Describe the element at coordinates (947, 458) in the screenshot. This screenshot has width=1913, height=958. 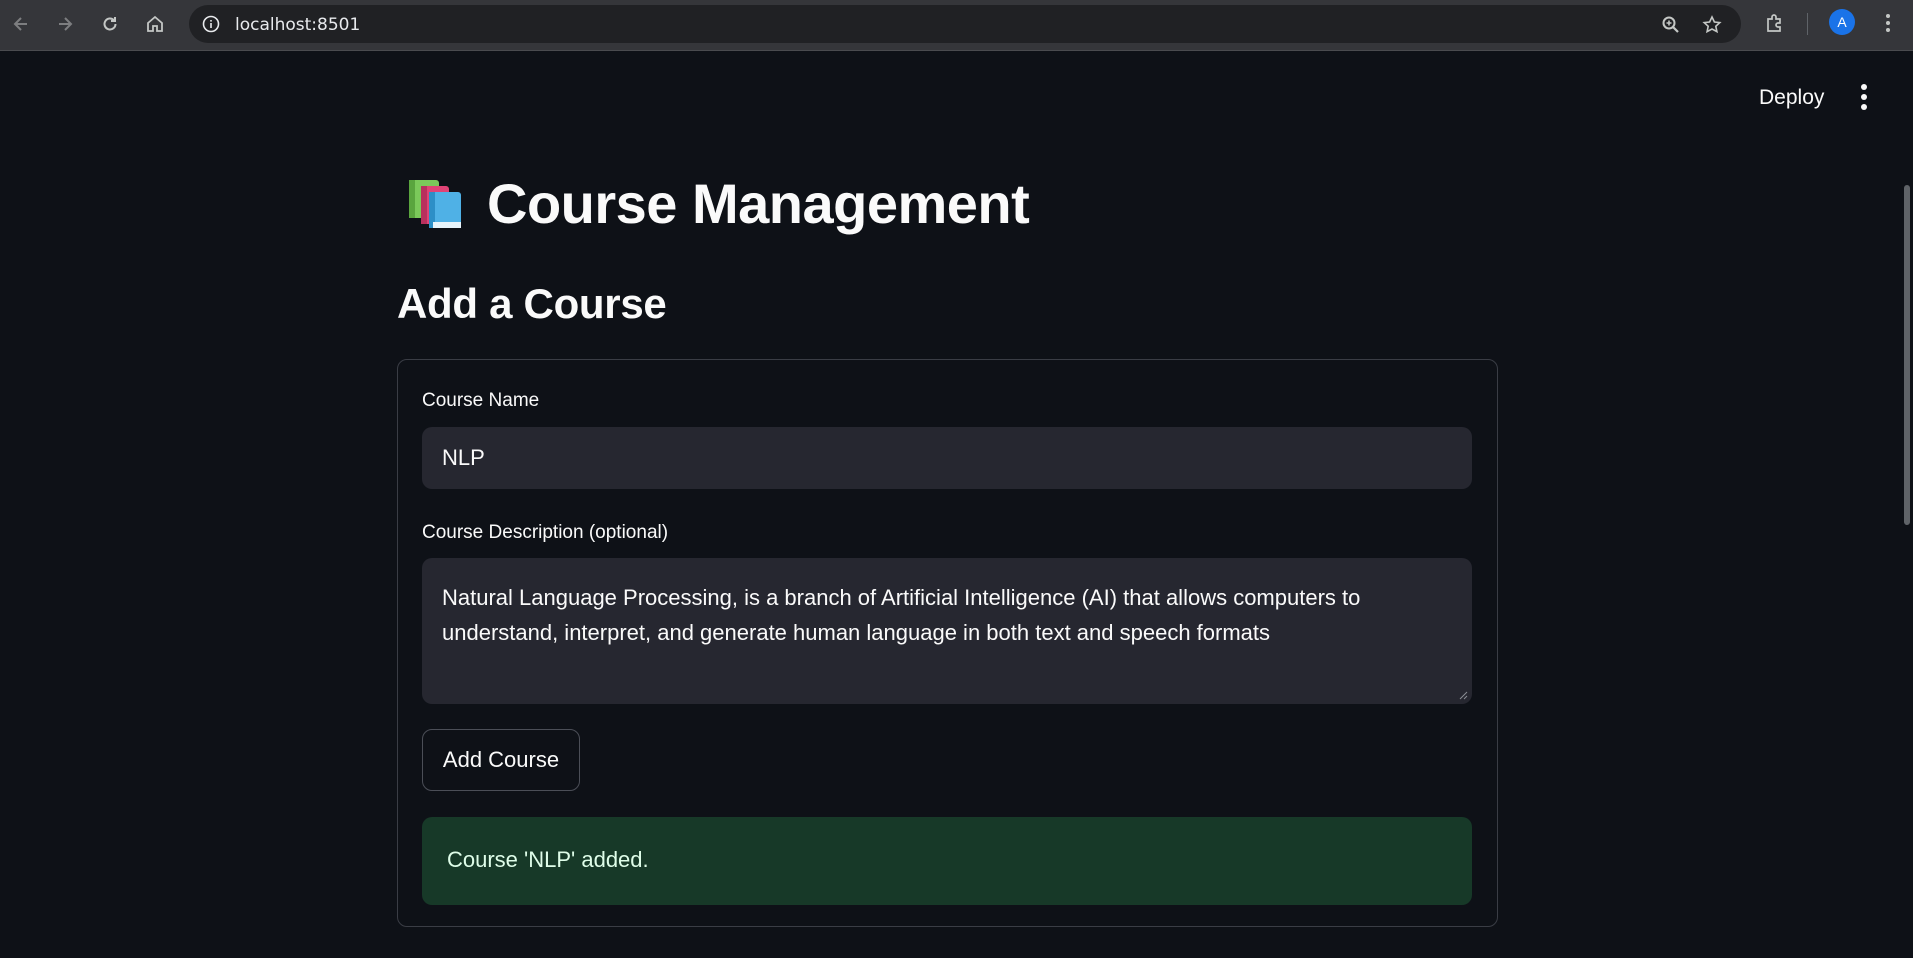
I see `course-name-input: NLP` at that location.